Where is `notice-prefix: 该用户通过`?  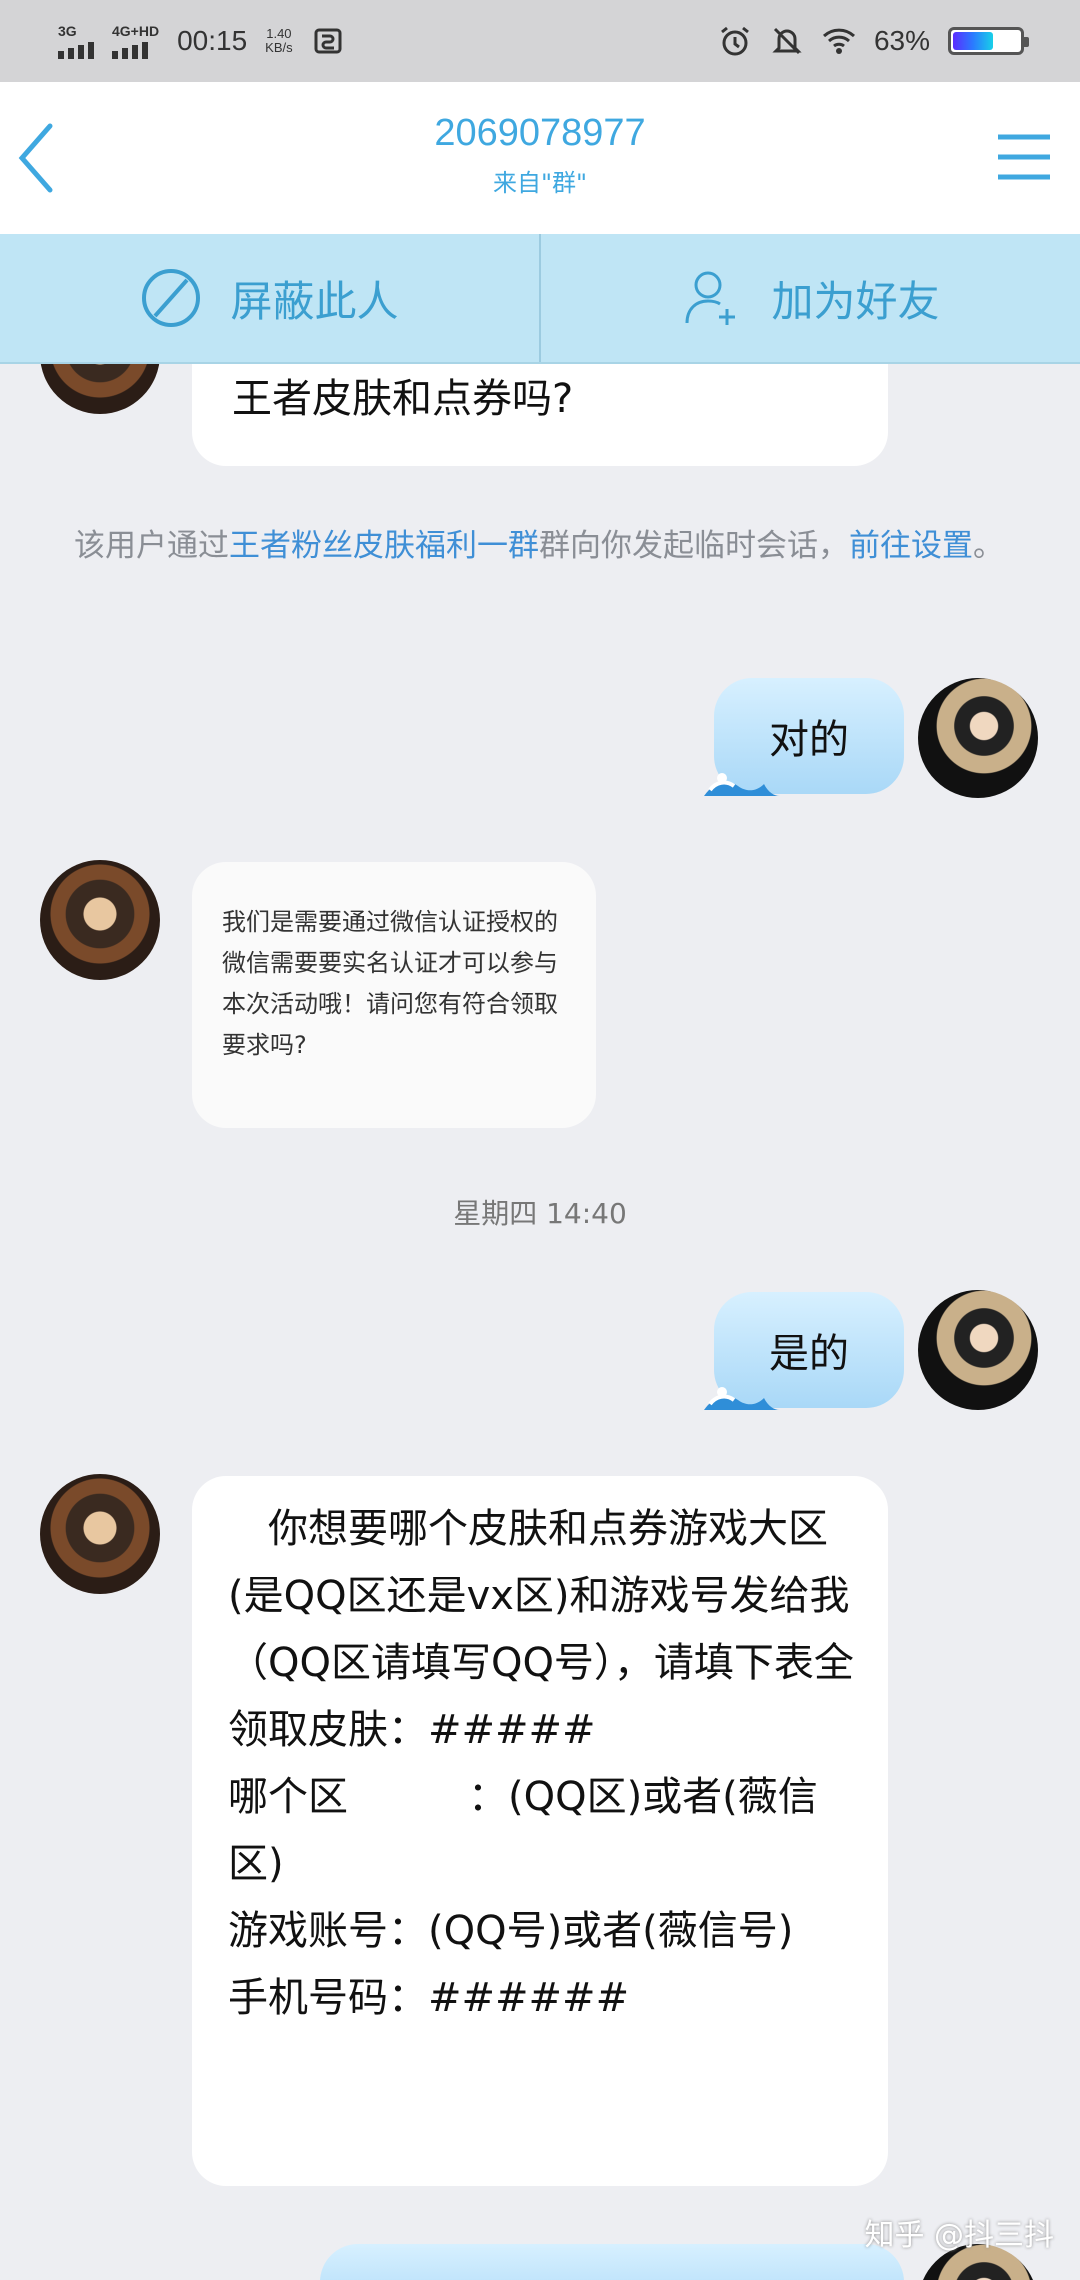
notice-prefix: 该用户通过 is located at coordinates (151, 546).